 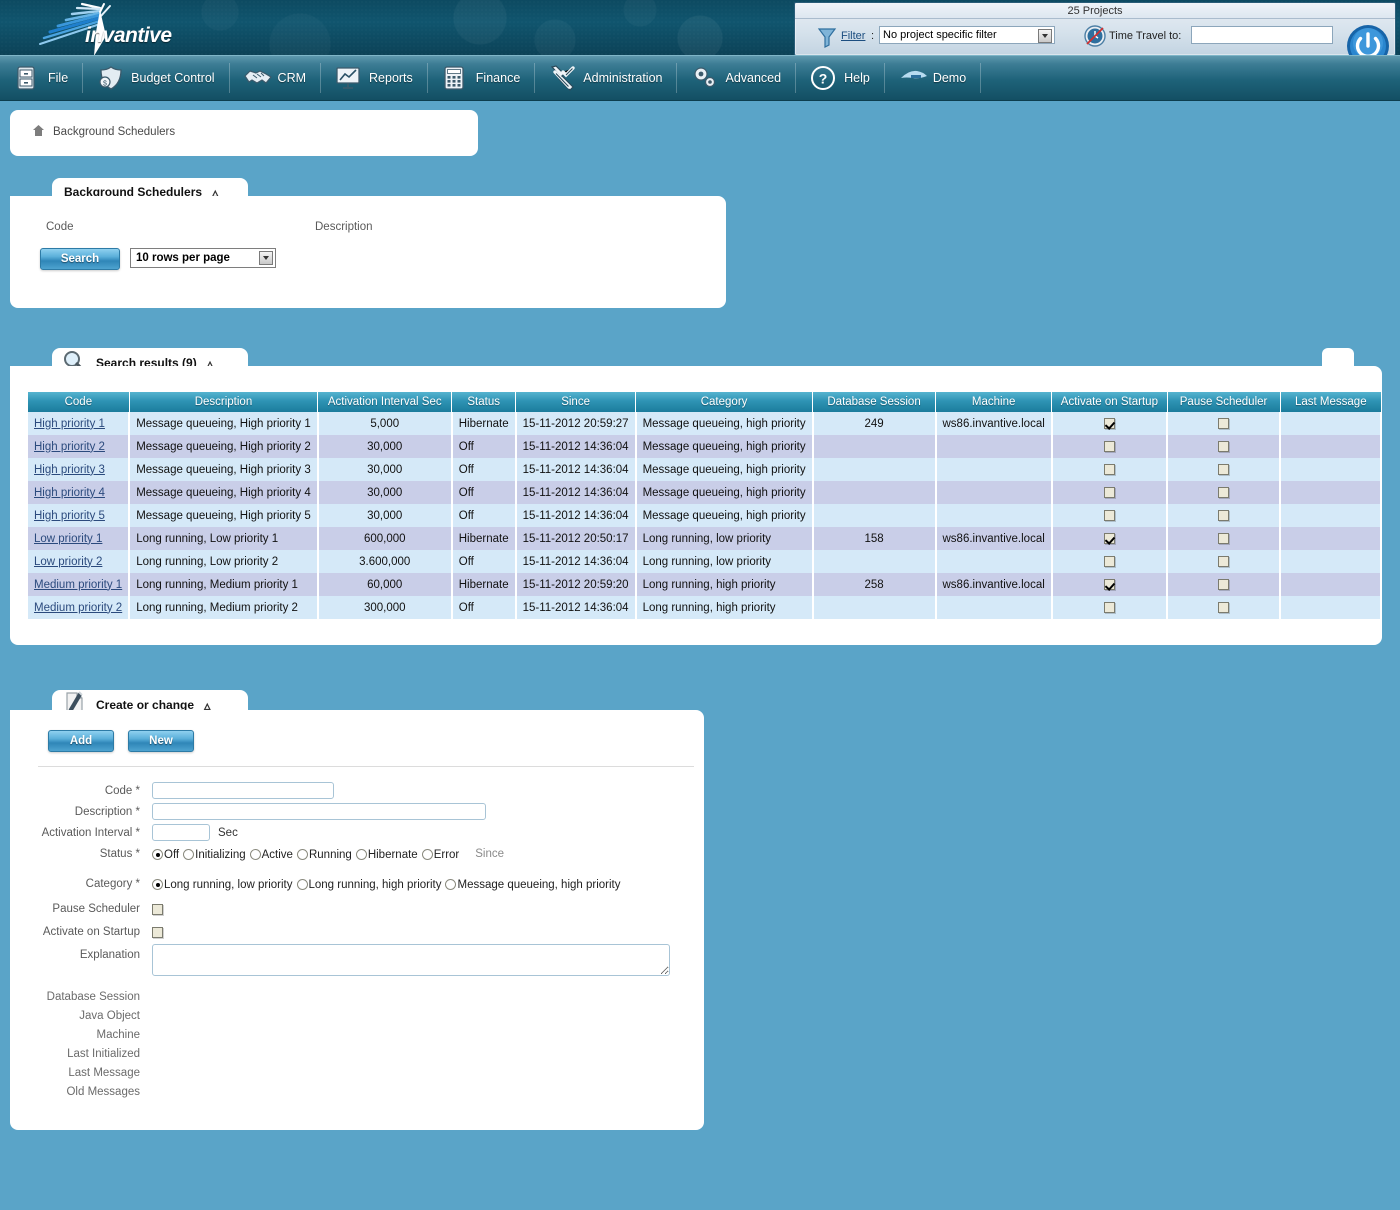 What do you see at coordinates (275, 78) in the screenshot?
I see `menu-item-crm: CRM` at bounding box center [275, 78].